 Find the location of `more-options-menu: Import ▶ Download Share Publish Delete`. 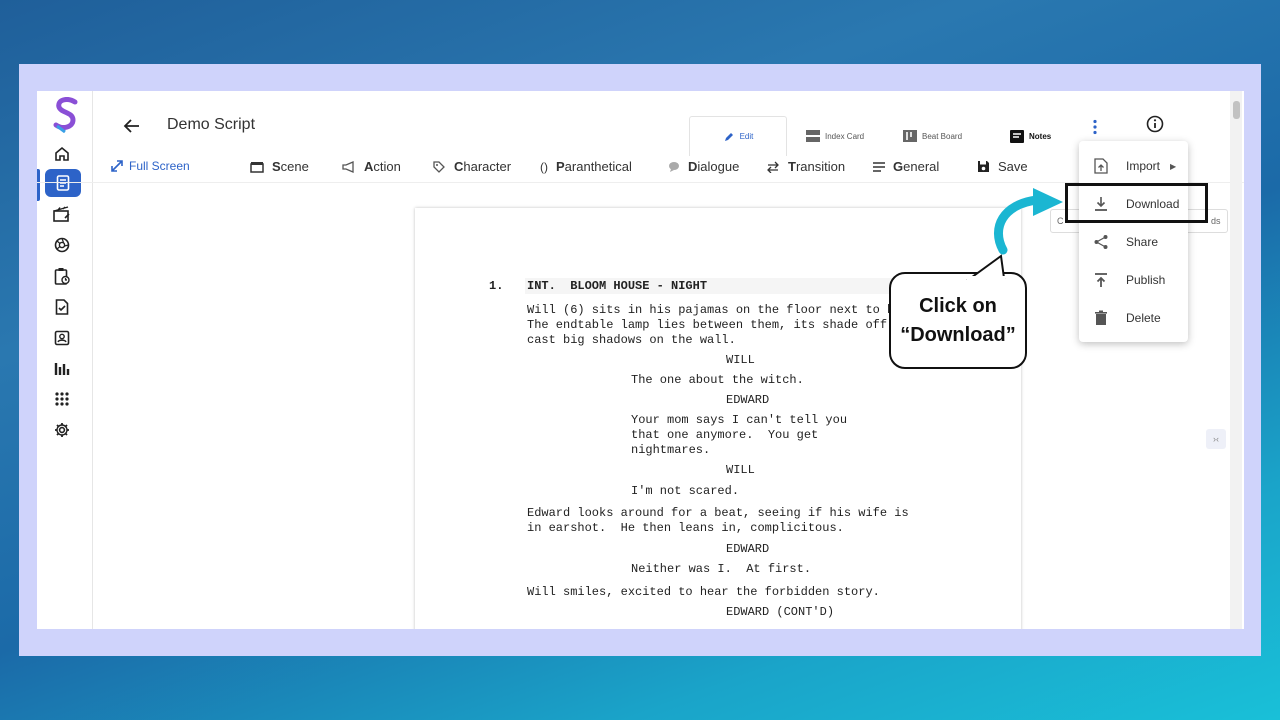

more-options-menu: Import ▶ Download Share Publish Delete is located at coordinates (1133, 241).